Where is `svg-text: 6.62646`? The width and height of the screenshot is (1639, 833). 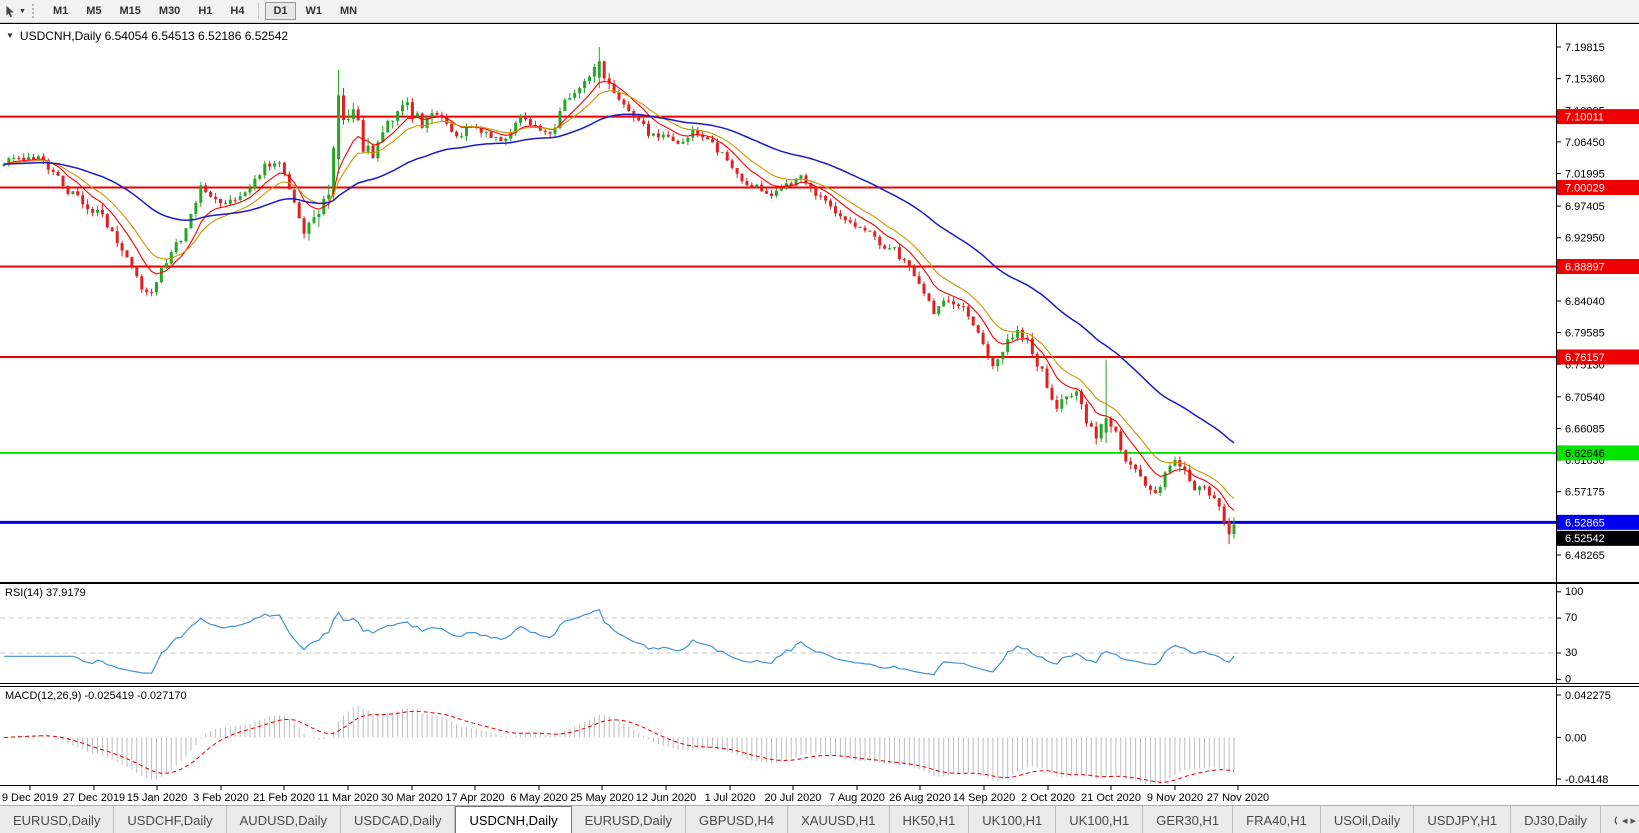
svg-text: 6.62646 is located at coordinates (1585, 454).